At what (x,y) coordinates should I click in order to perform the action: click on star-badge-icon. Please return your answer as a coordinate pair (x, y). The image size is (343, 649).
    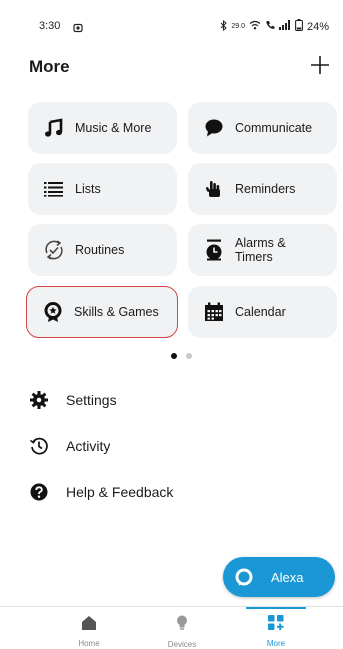
    Looking at the image, I should click on (53, 312).